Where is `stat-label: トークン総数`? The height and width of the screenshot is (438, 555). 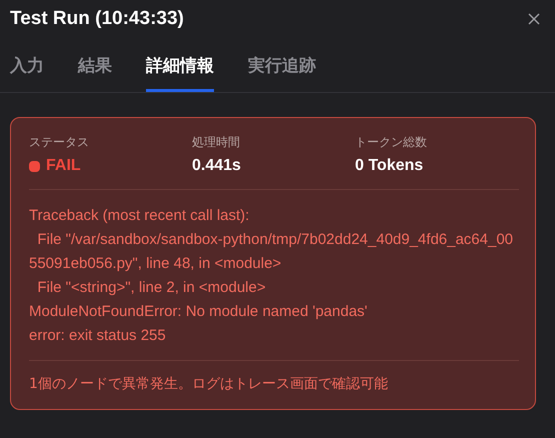
stat-label: トークン総数 is located at coordinates (391, 142).